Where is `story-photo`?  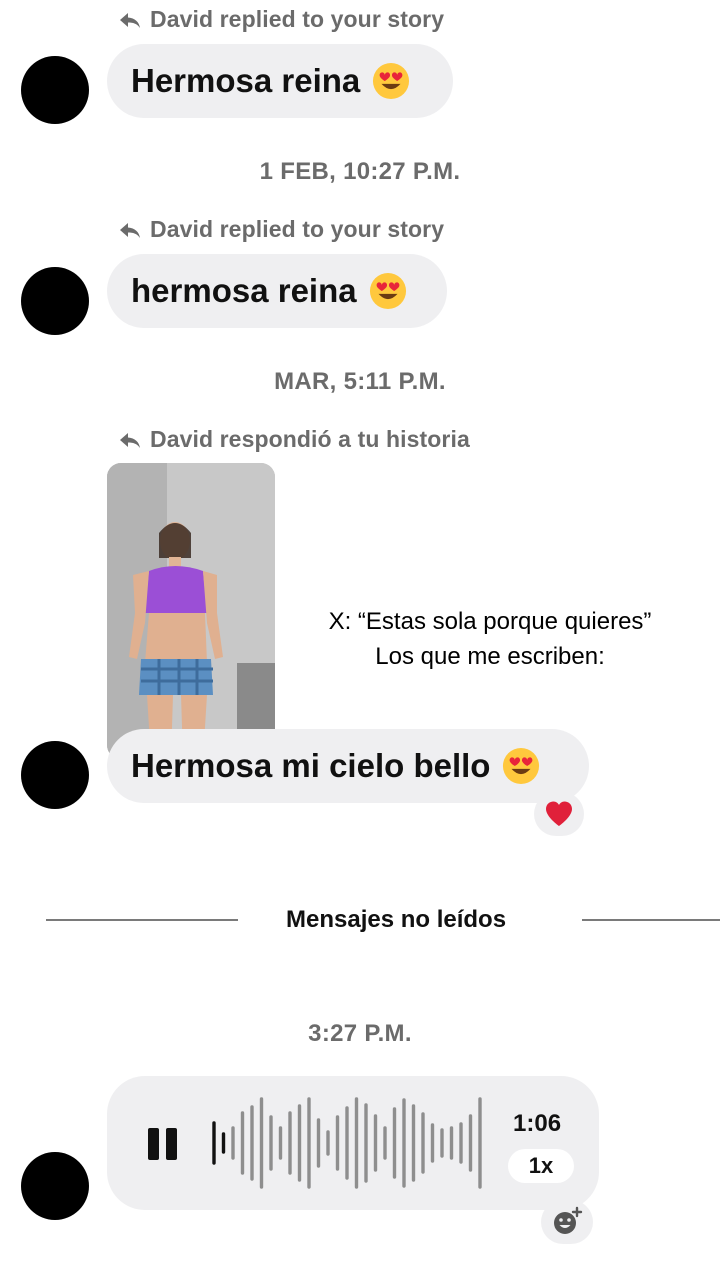 story-photo is located at coordinates (191, 611).